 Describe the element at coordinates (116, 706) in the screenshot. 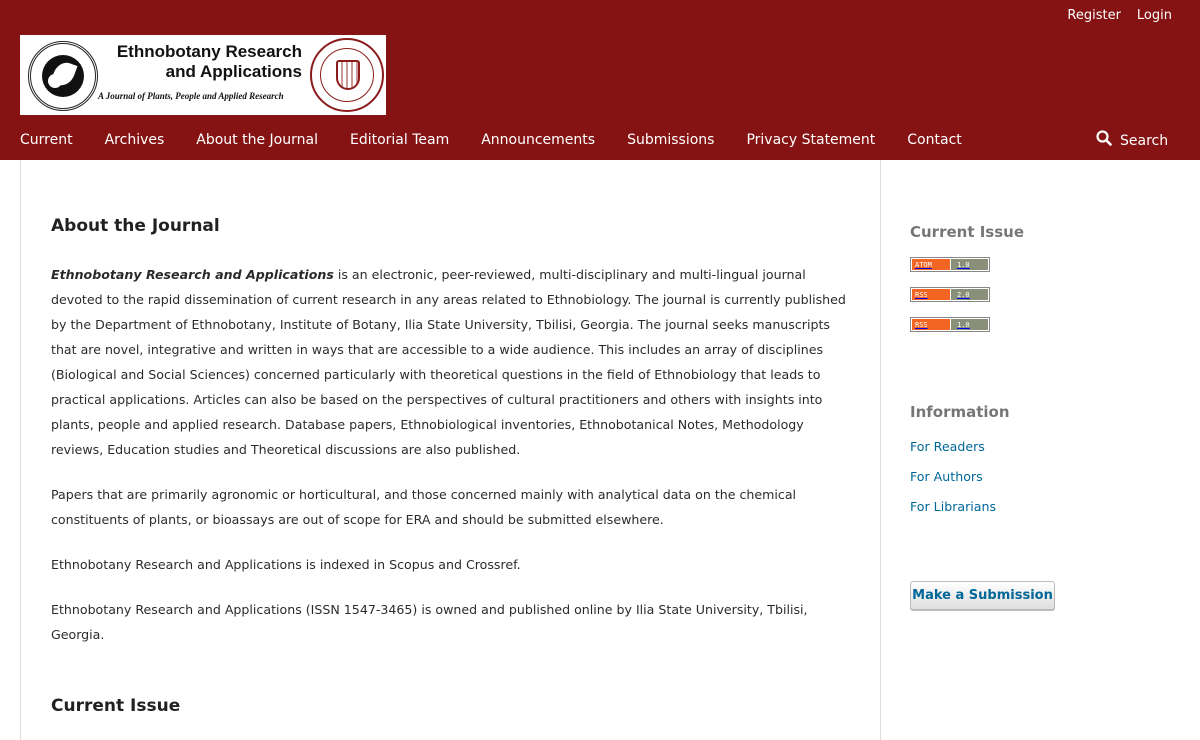

I see `current-issue-heading: Current Issue` at that location.